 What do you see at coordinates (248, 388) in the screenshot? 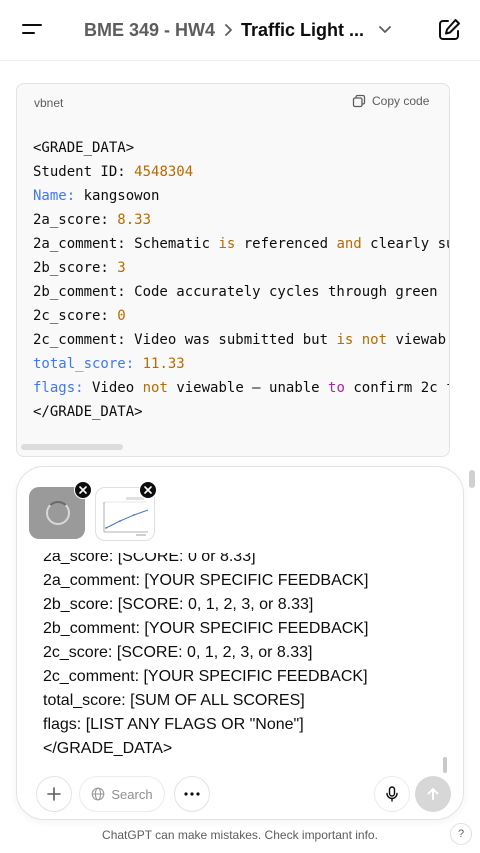
I see `code-token: viewable — unable` at bounding box center [248, 388].